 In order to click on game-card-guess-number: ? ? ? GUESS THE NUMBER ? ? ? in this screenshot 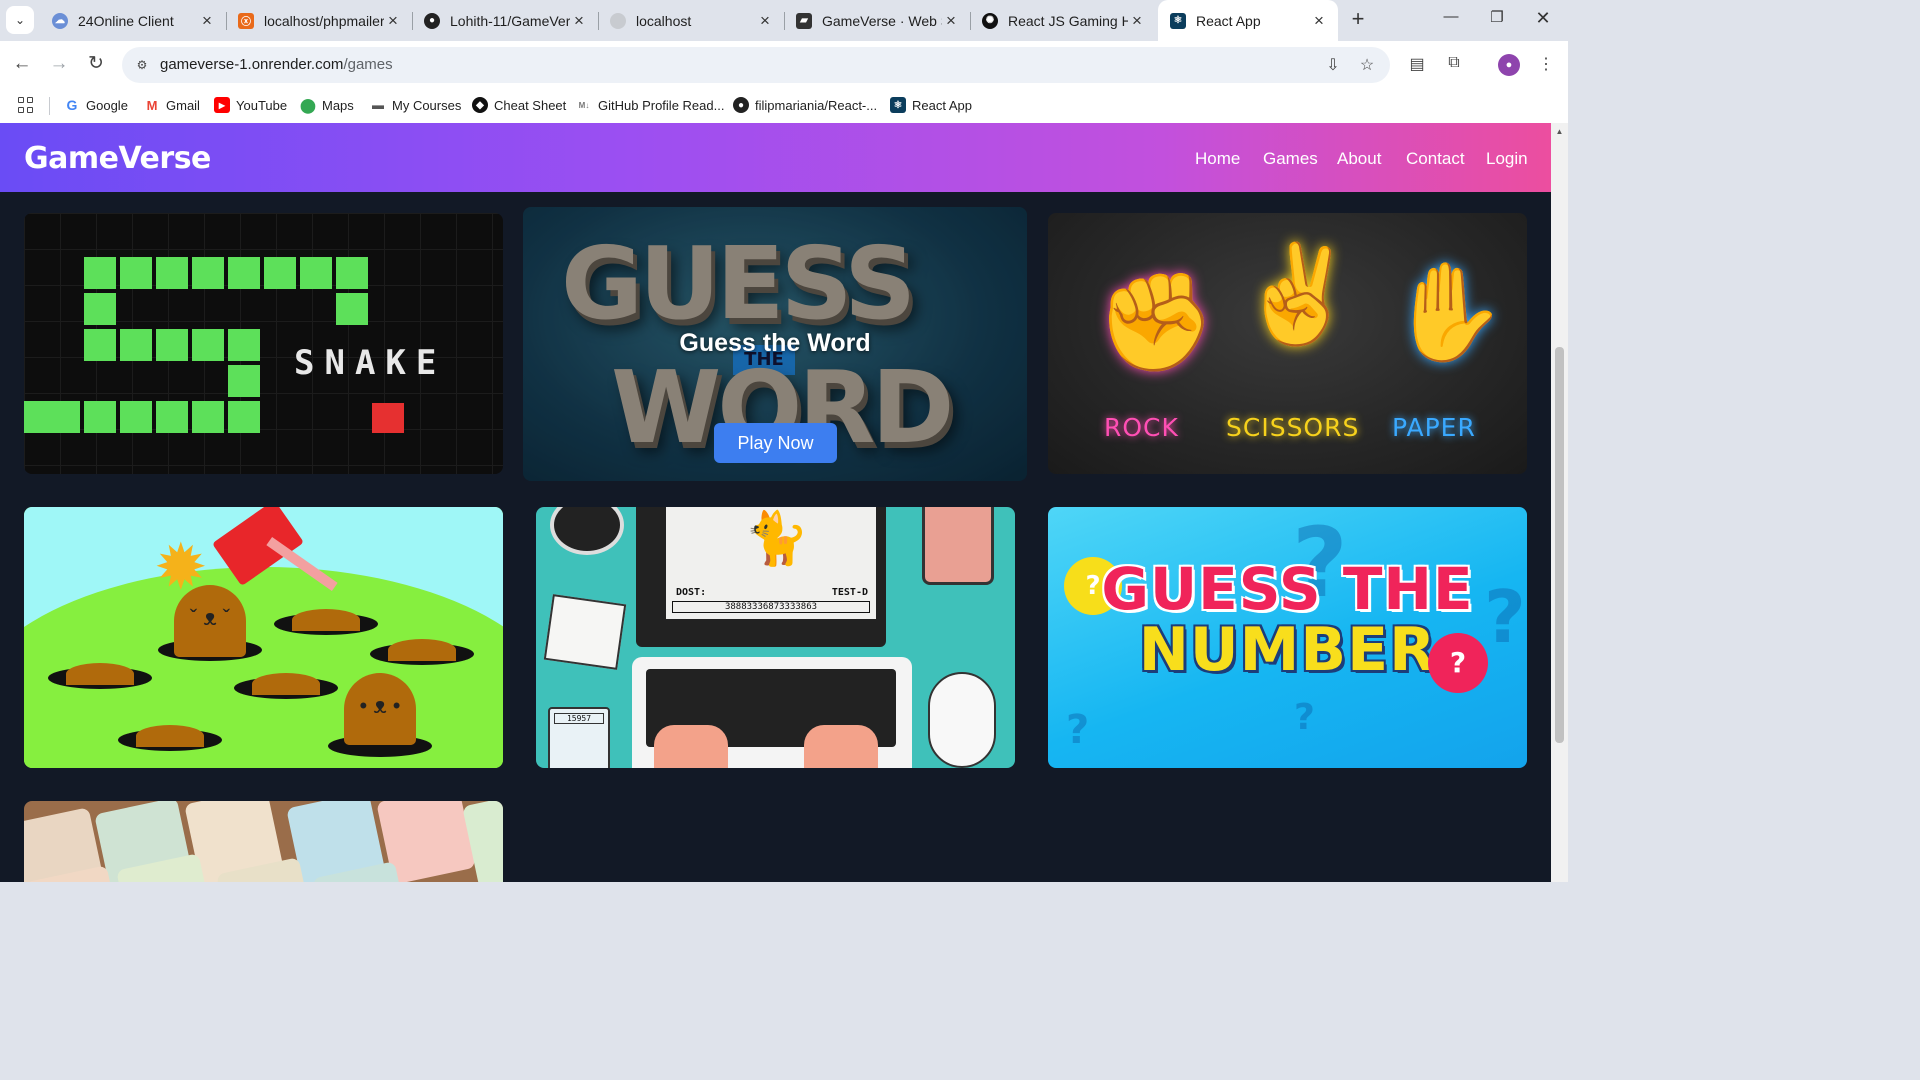, I will do `click(1287, 637)`.